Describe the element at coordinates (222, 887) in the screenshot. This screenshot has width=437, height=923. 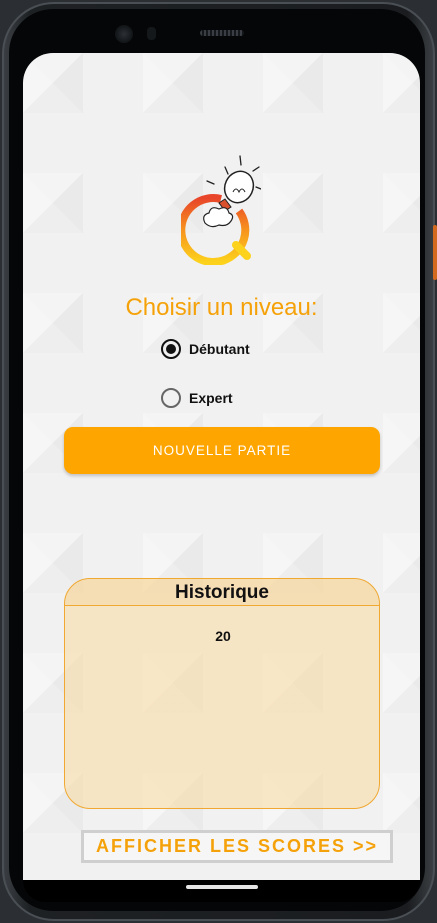
I see `home-indicator` at that location.